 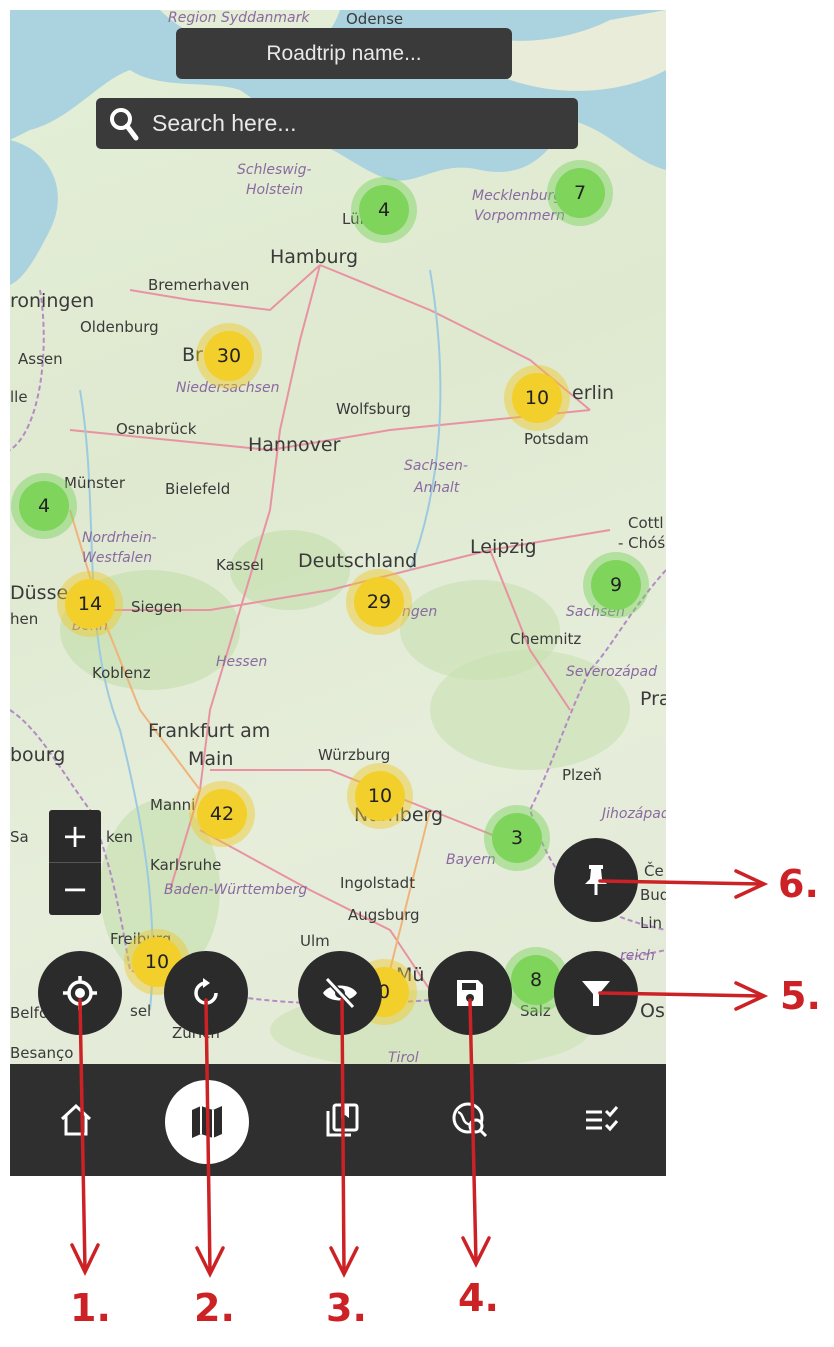 I want to click on bookmarks-icon, so click(x=342, y=1120).